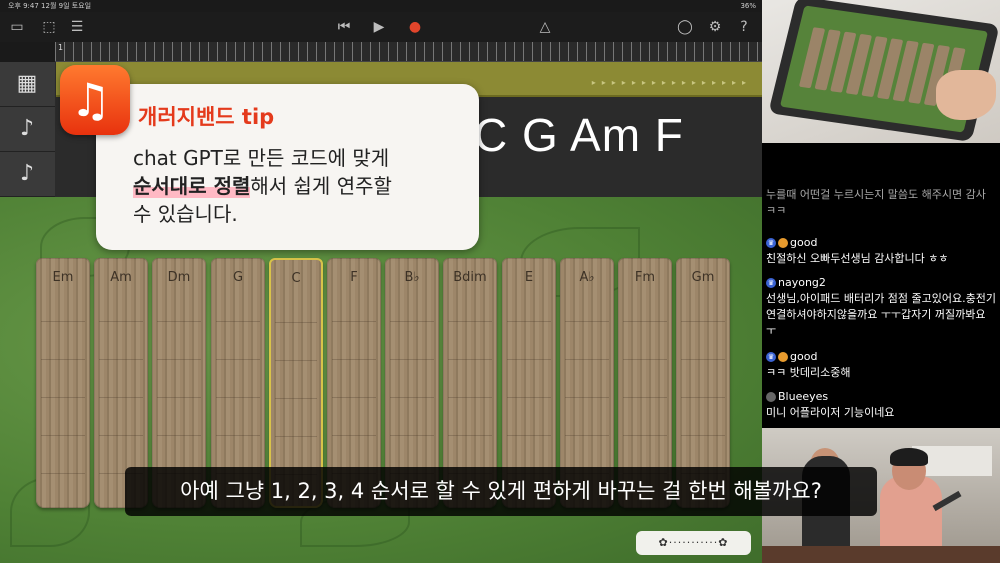 The width and height of the screenshot is (1000, 563). Describe the element at coordinates (882, 283) in the screenshot. I see `chat-user: ♛ nayong2` at that location.